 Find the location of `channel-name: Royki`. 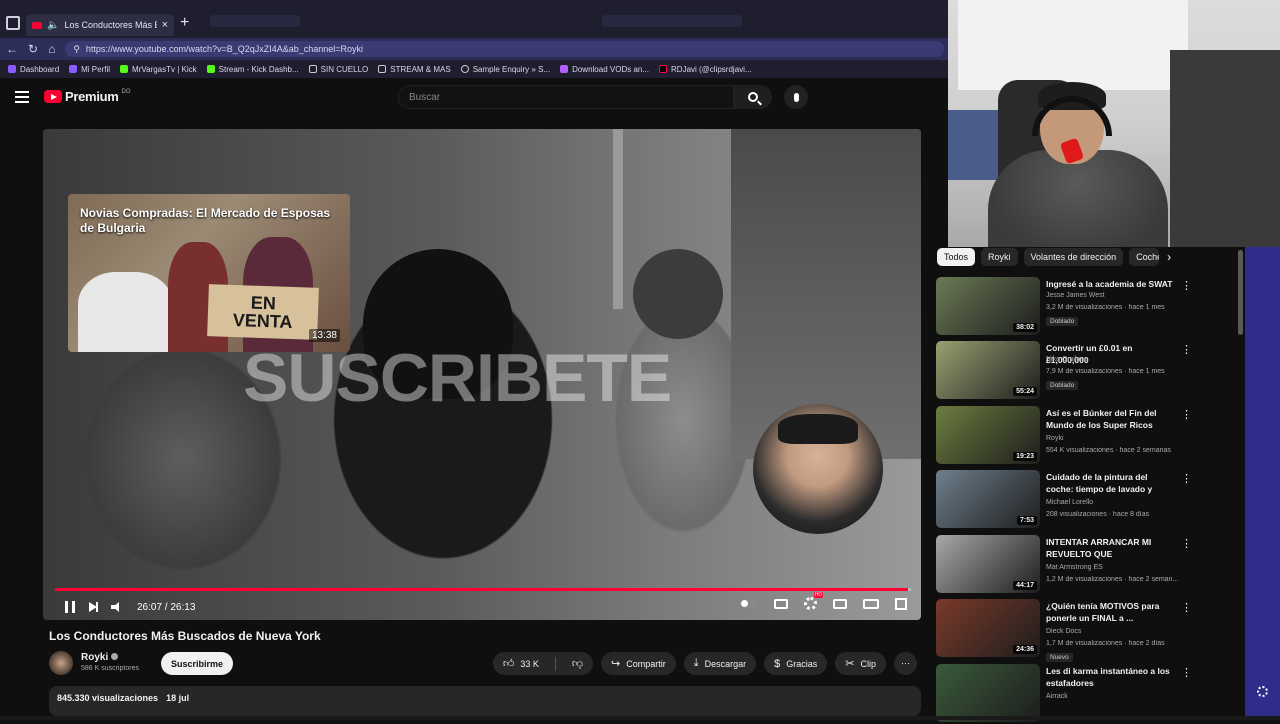

channel-name: Royki is located at coordinates (100, 657).